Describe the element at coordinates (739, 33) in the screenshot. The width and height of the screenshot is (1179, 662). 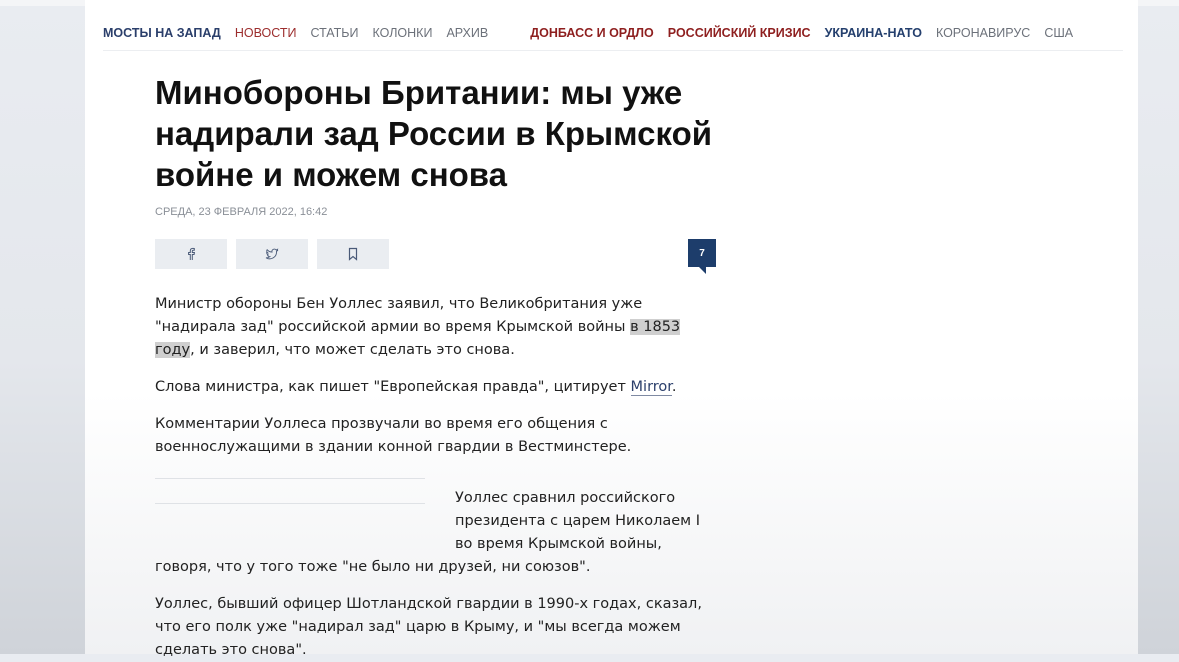
I see `nav-topic-russian-crisis: РОССИЙСКИЙ КРИЗИС` at that location.